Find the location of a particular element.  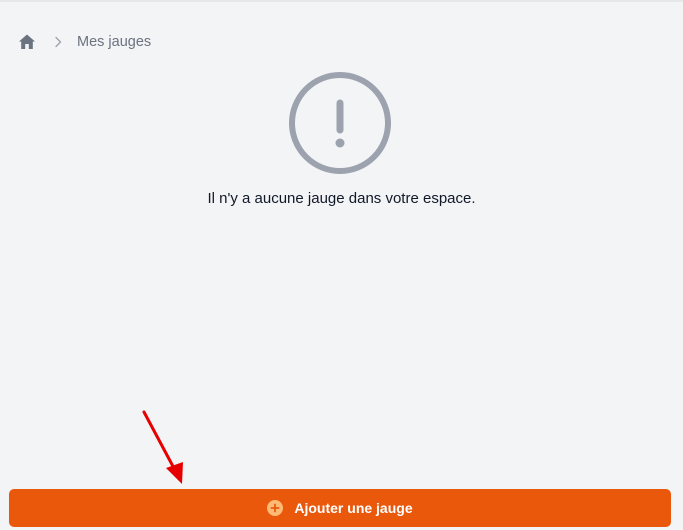

add-gauge-button: Ajouter une jauge is located at coordinates (340, 508).